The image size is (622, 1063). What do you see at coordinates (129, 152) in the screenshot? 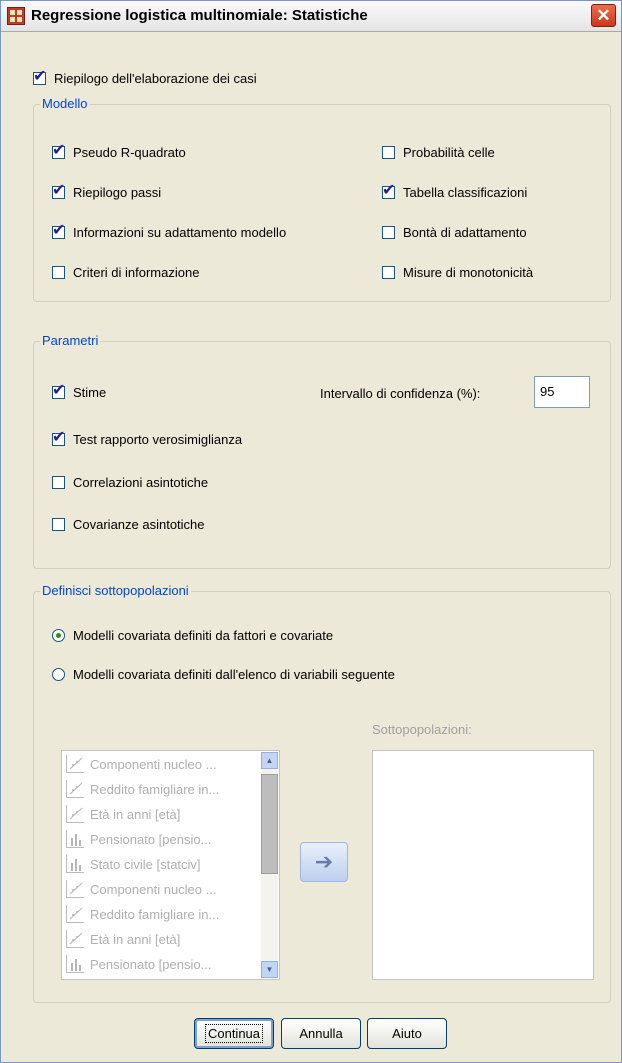
I see `checkbox-label: Pseudo R-quadrato` at bounding box center [129, 152].